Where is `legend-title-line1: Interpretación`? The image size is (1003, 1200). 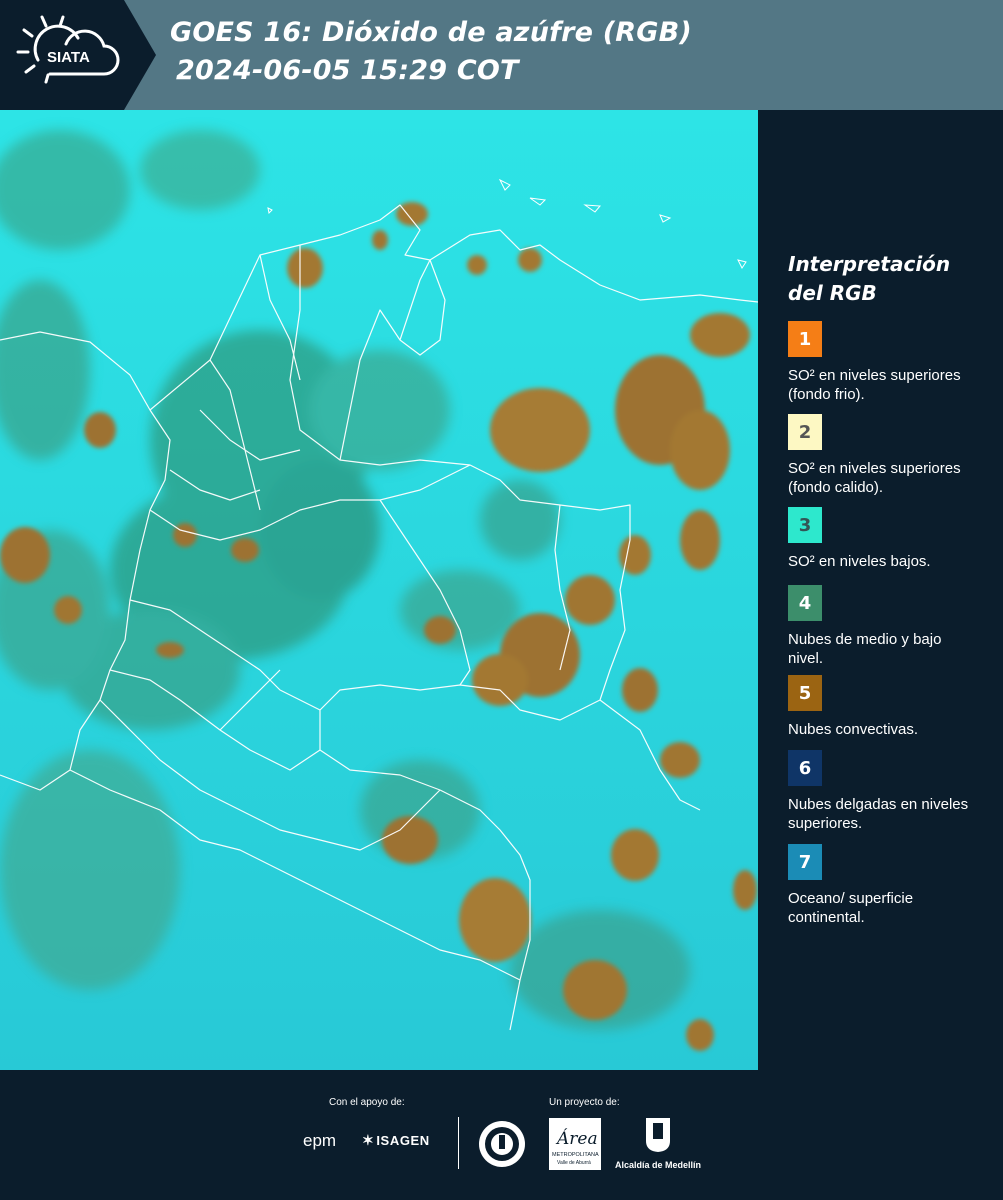
legend-title-line1: Interpretación is located at coordinates (869, 264).